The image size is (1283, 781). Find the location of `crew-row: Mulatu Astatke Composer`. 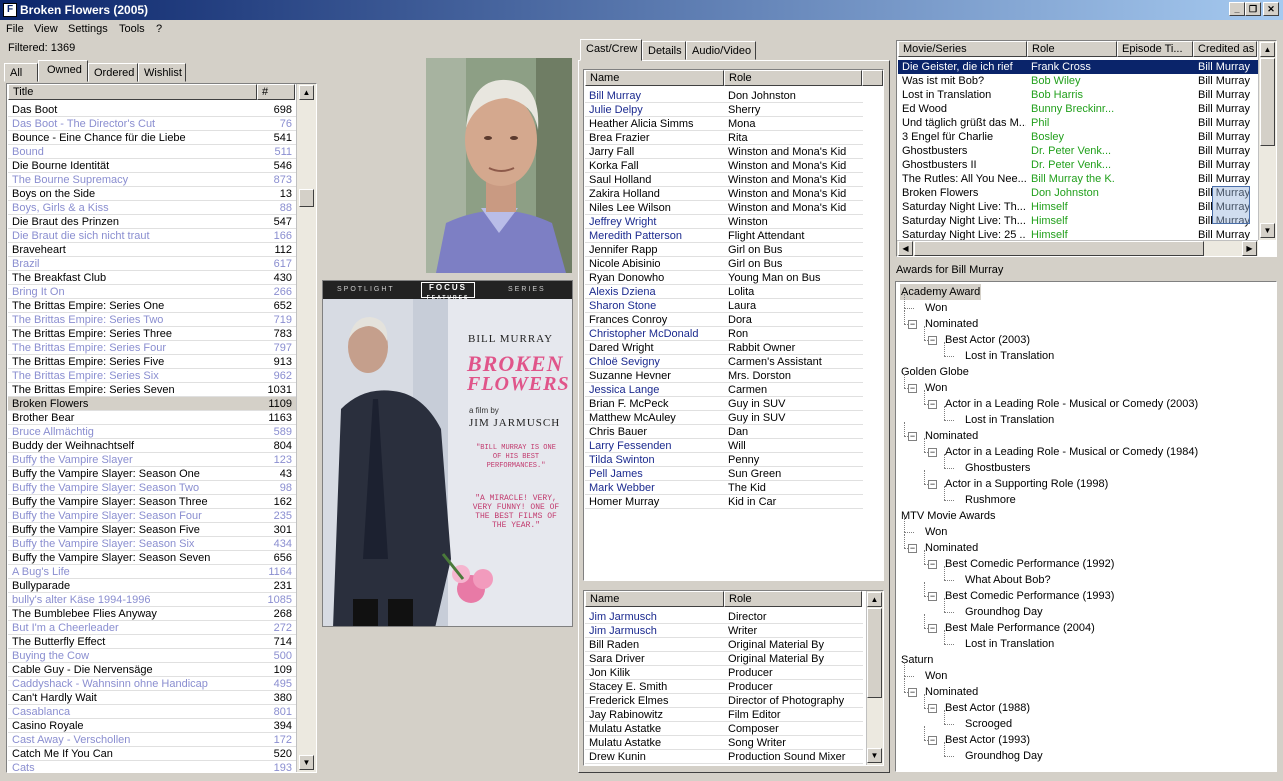

crew-row: Mulatu Astatke Composer is located at coordinates (724, 729).